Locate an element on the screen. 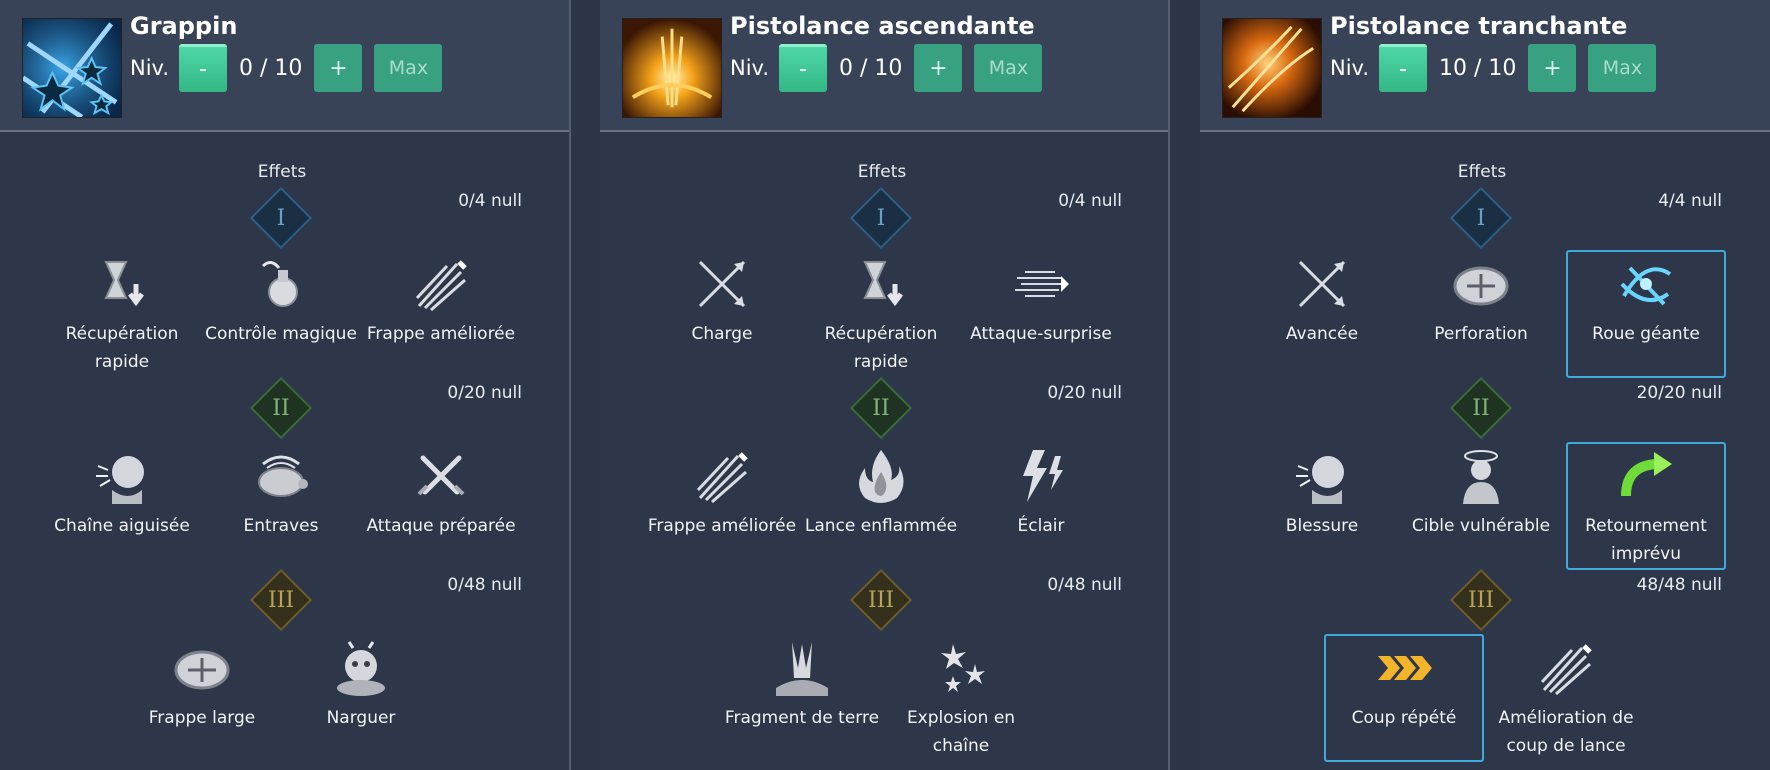  effect-label: Retournement imprévu is located at coordinates (1646, 540).